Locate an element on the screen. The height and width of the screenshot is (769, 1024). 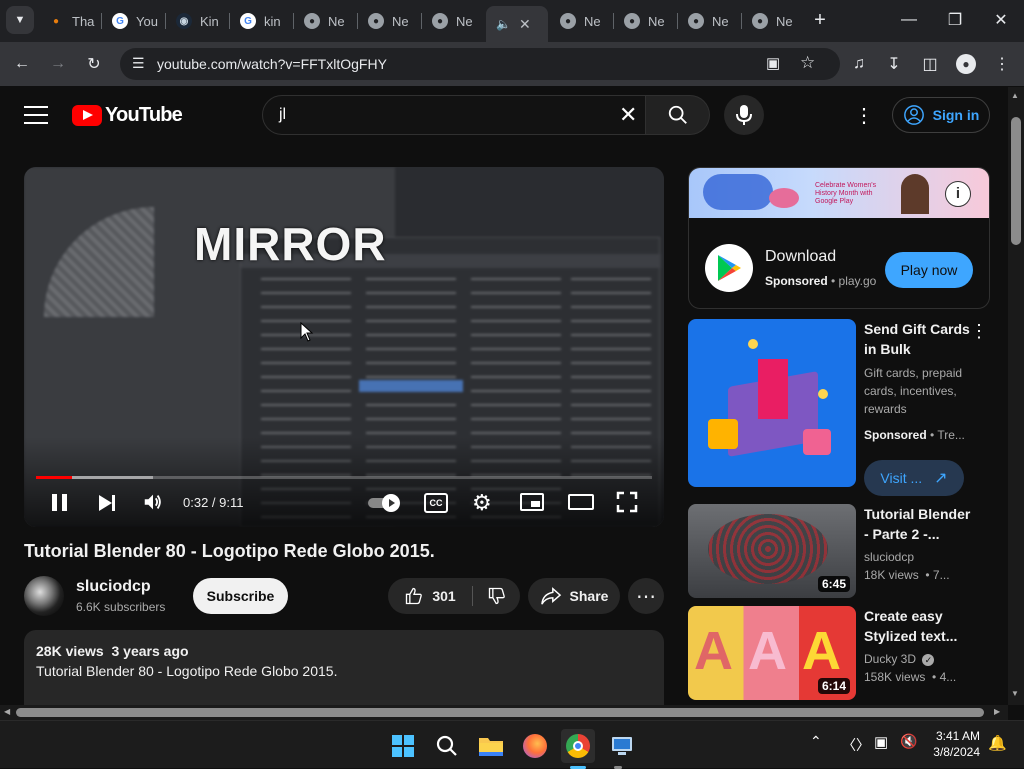
visit-button: Visit ... ↗ is located at coordinates (914, 478).